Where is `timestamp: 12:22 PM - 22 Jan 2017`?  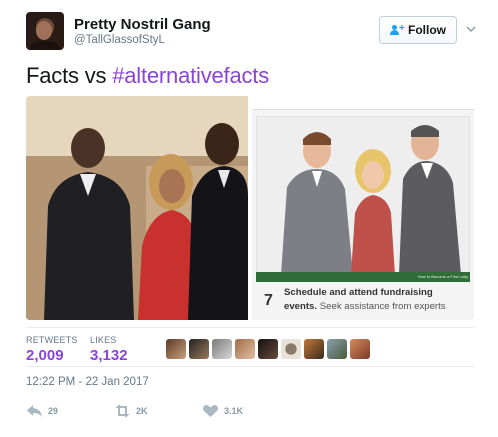
timestamp: 12:22 PM - 22 Jan 2017 is located at coordinates (87, 382).